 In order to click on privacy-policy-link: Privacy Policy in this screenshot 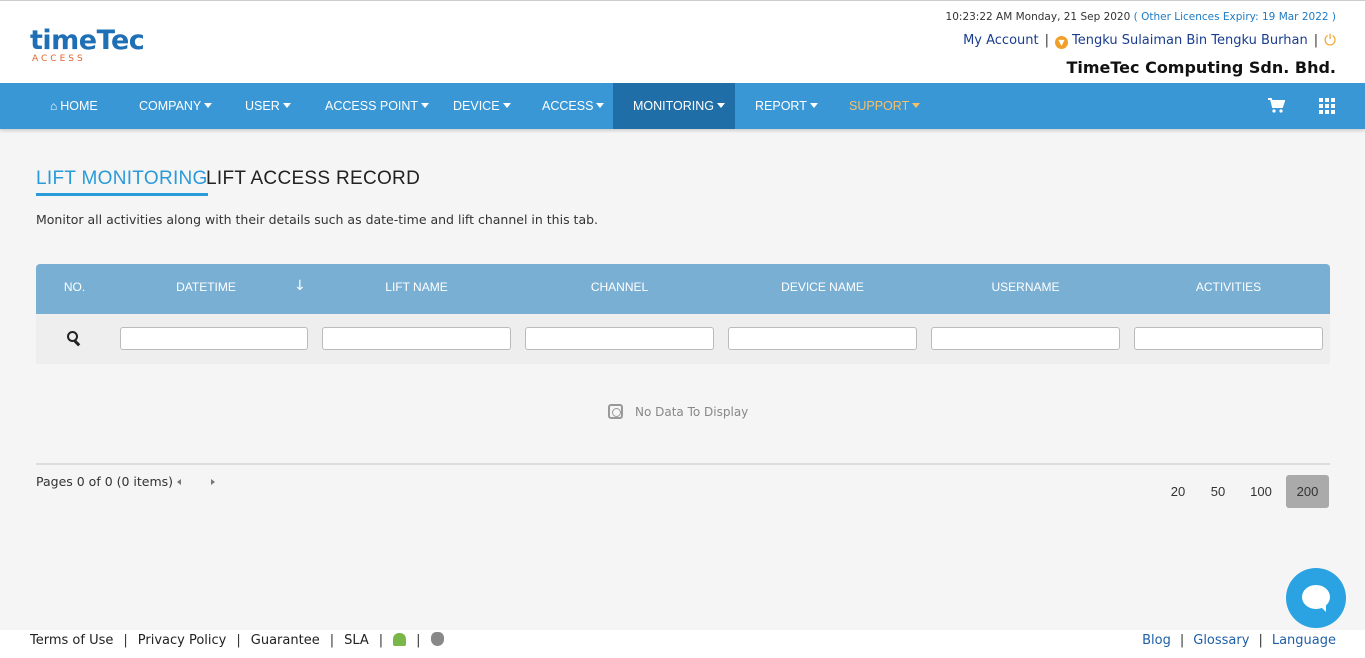, I will do `click(182, 640)`.